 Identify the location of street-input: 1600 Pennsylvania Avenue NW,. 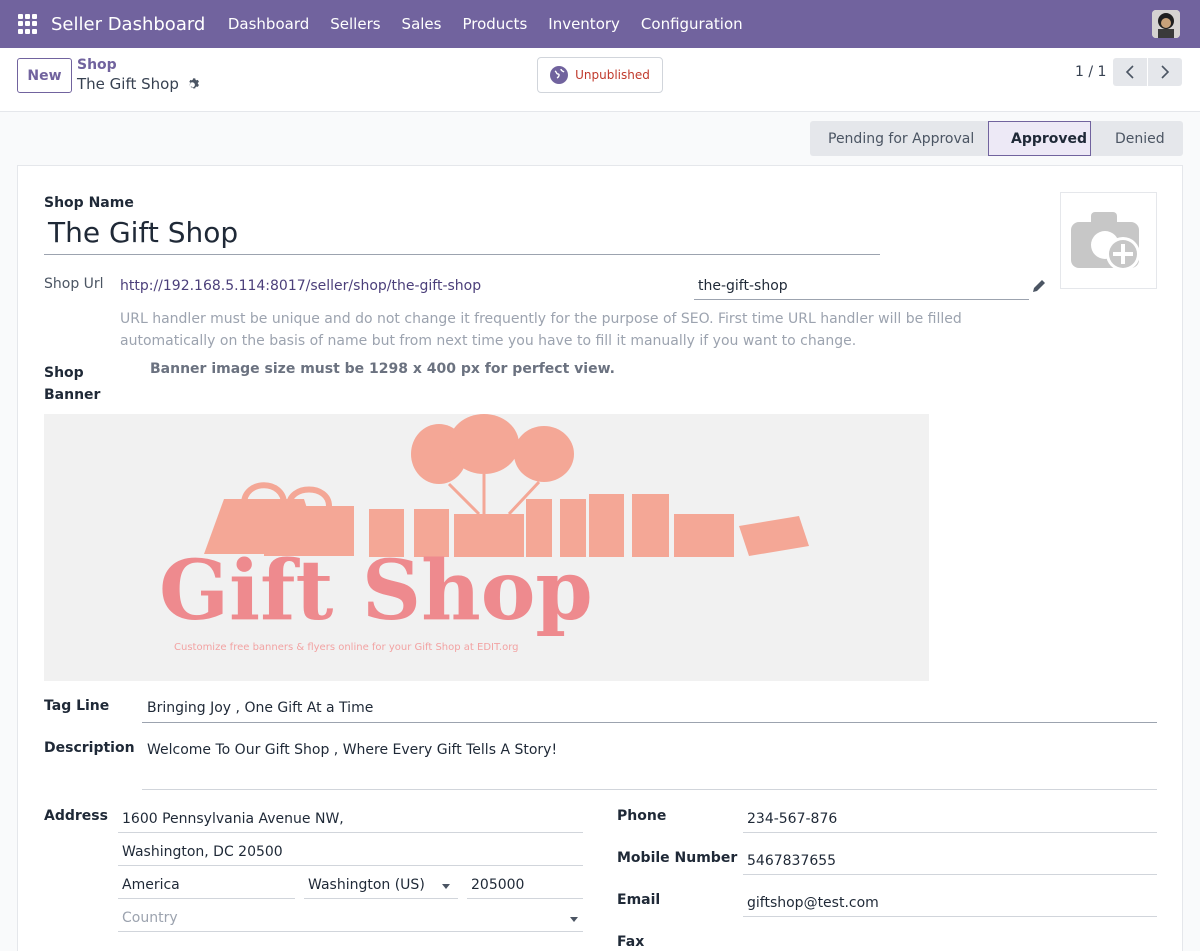
(233, 819).